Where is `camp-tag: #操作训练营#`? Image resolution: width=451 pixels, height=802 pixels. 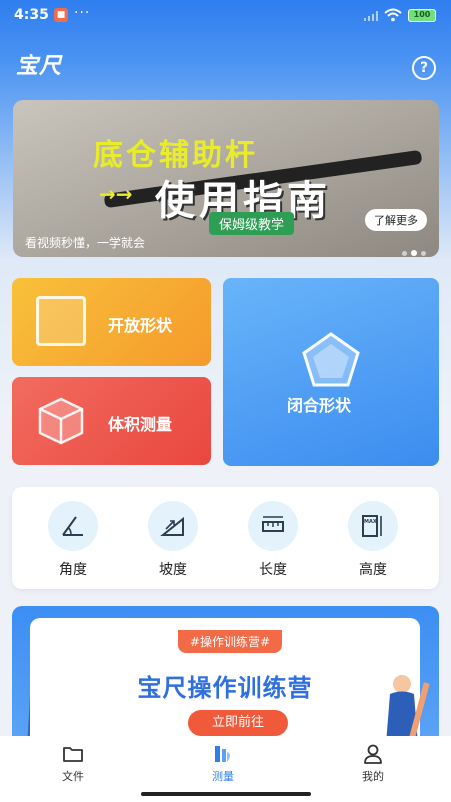
camp-tag: #操作训练营# is located at coordinates (230, 641).